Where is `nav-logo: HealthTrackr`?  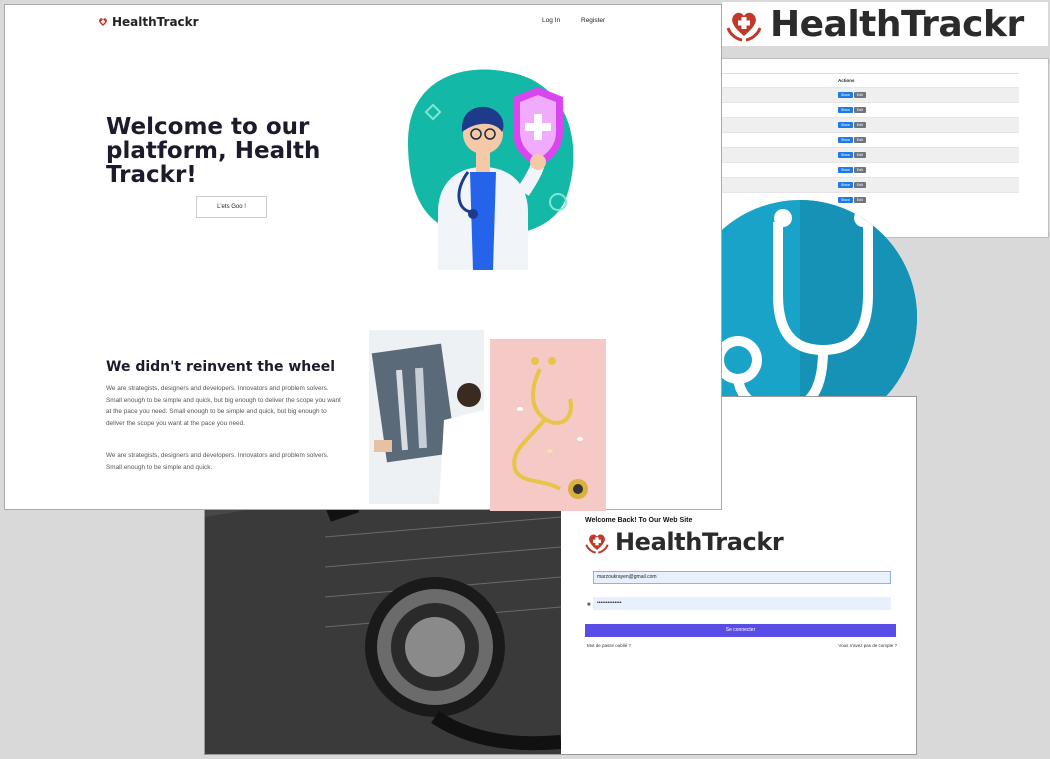 nav-logo: HealthTrackr is located at coordinates (148, 22).